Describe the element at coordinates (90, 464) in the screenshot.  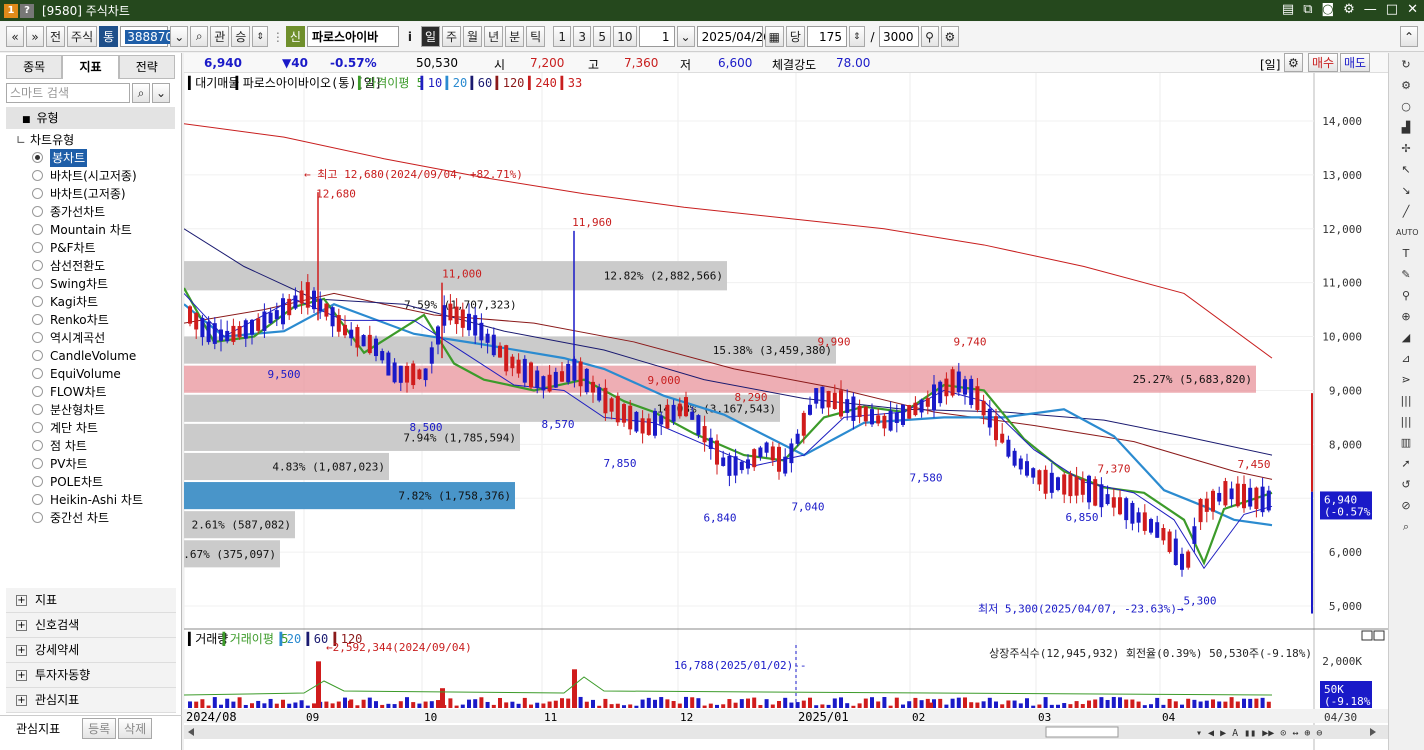
I see `chart-type-item: PV차트` at that location.